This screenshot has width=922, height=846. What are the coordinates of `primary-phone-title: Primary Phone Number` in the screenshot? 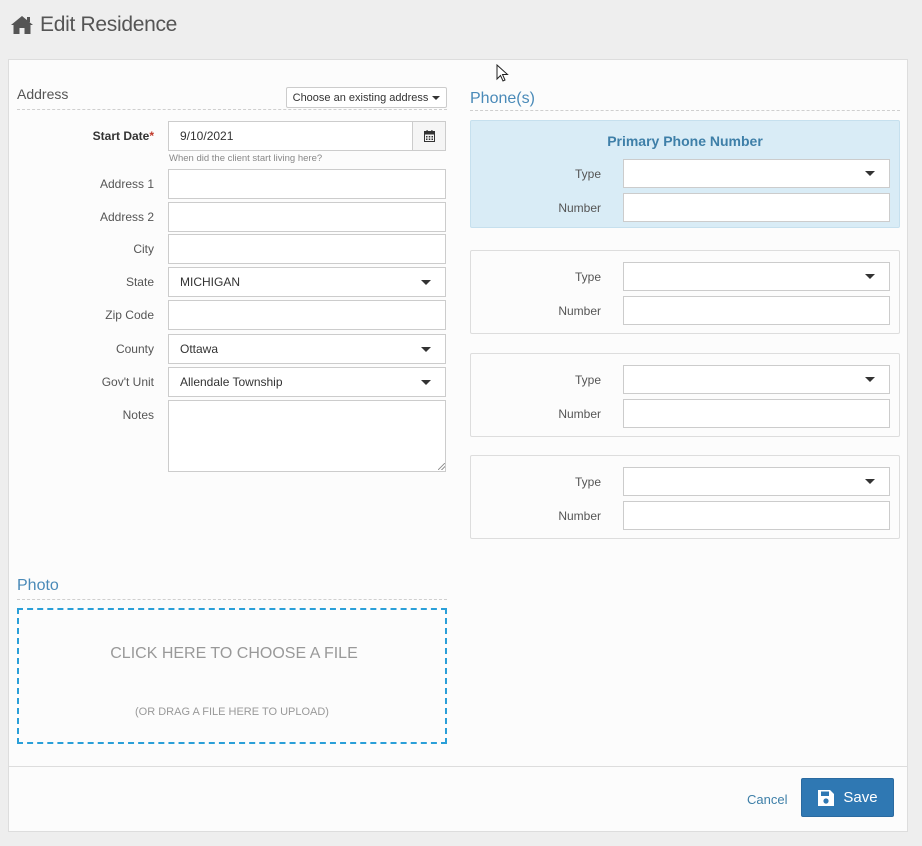 It's located at (685, 141).